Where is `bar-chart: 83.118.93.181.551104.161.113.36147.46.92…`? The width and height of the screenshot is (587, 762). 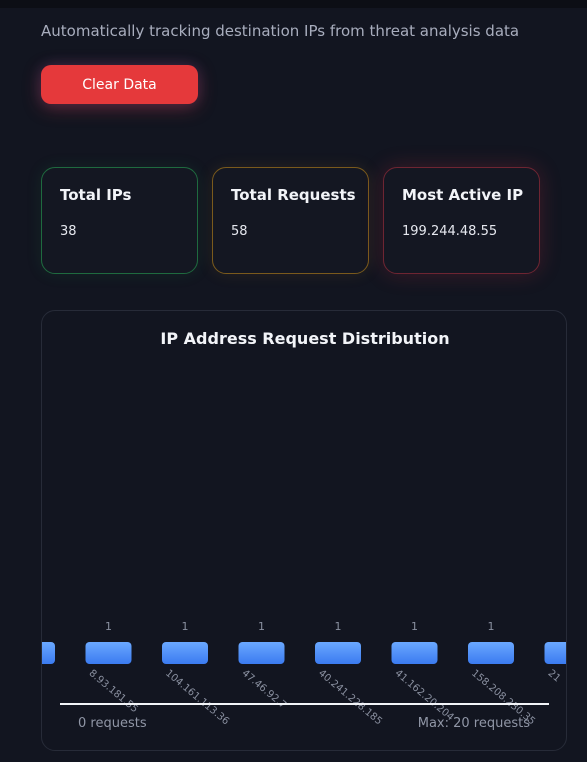
bar-chart: 83.118.93.181.551104.161.113.36147.46.92… is located at coordinates (305, 674).